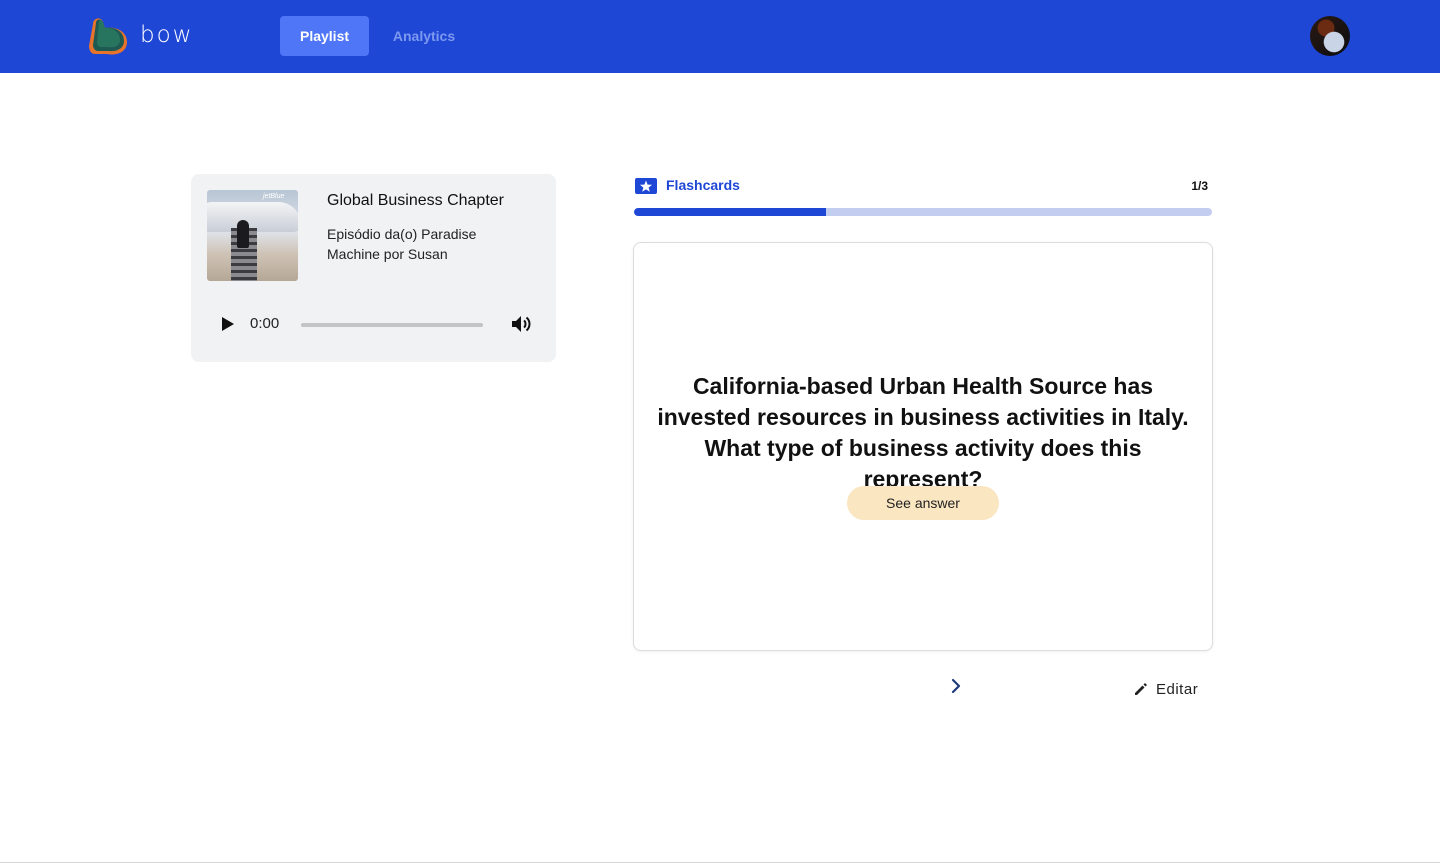 The height and width of the screenshot is (865, 1440). Describe the element at coordinates (252, 235) in the screenshot. I see `episode-thumbnail: jetBlue` at that location.